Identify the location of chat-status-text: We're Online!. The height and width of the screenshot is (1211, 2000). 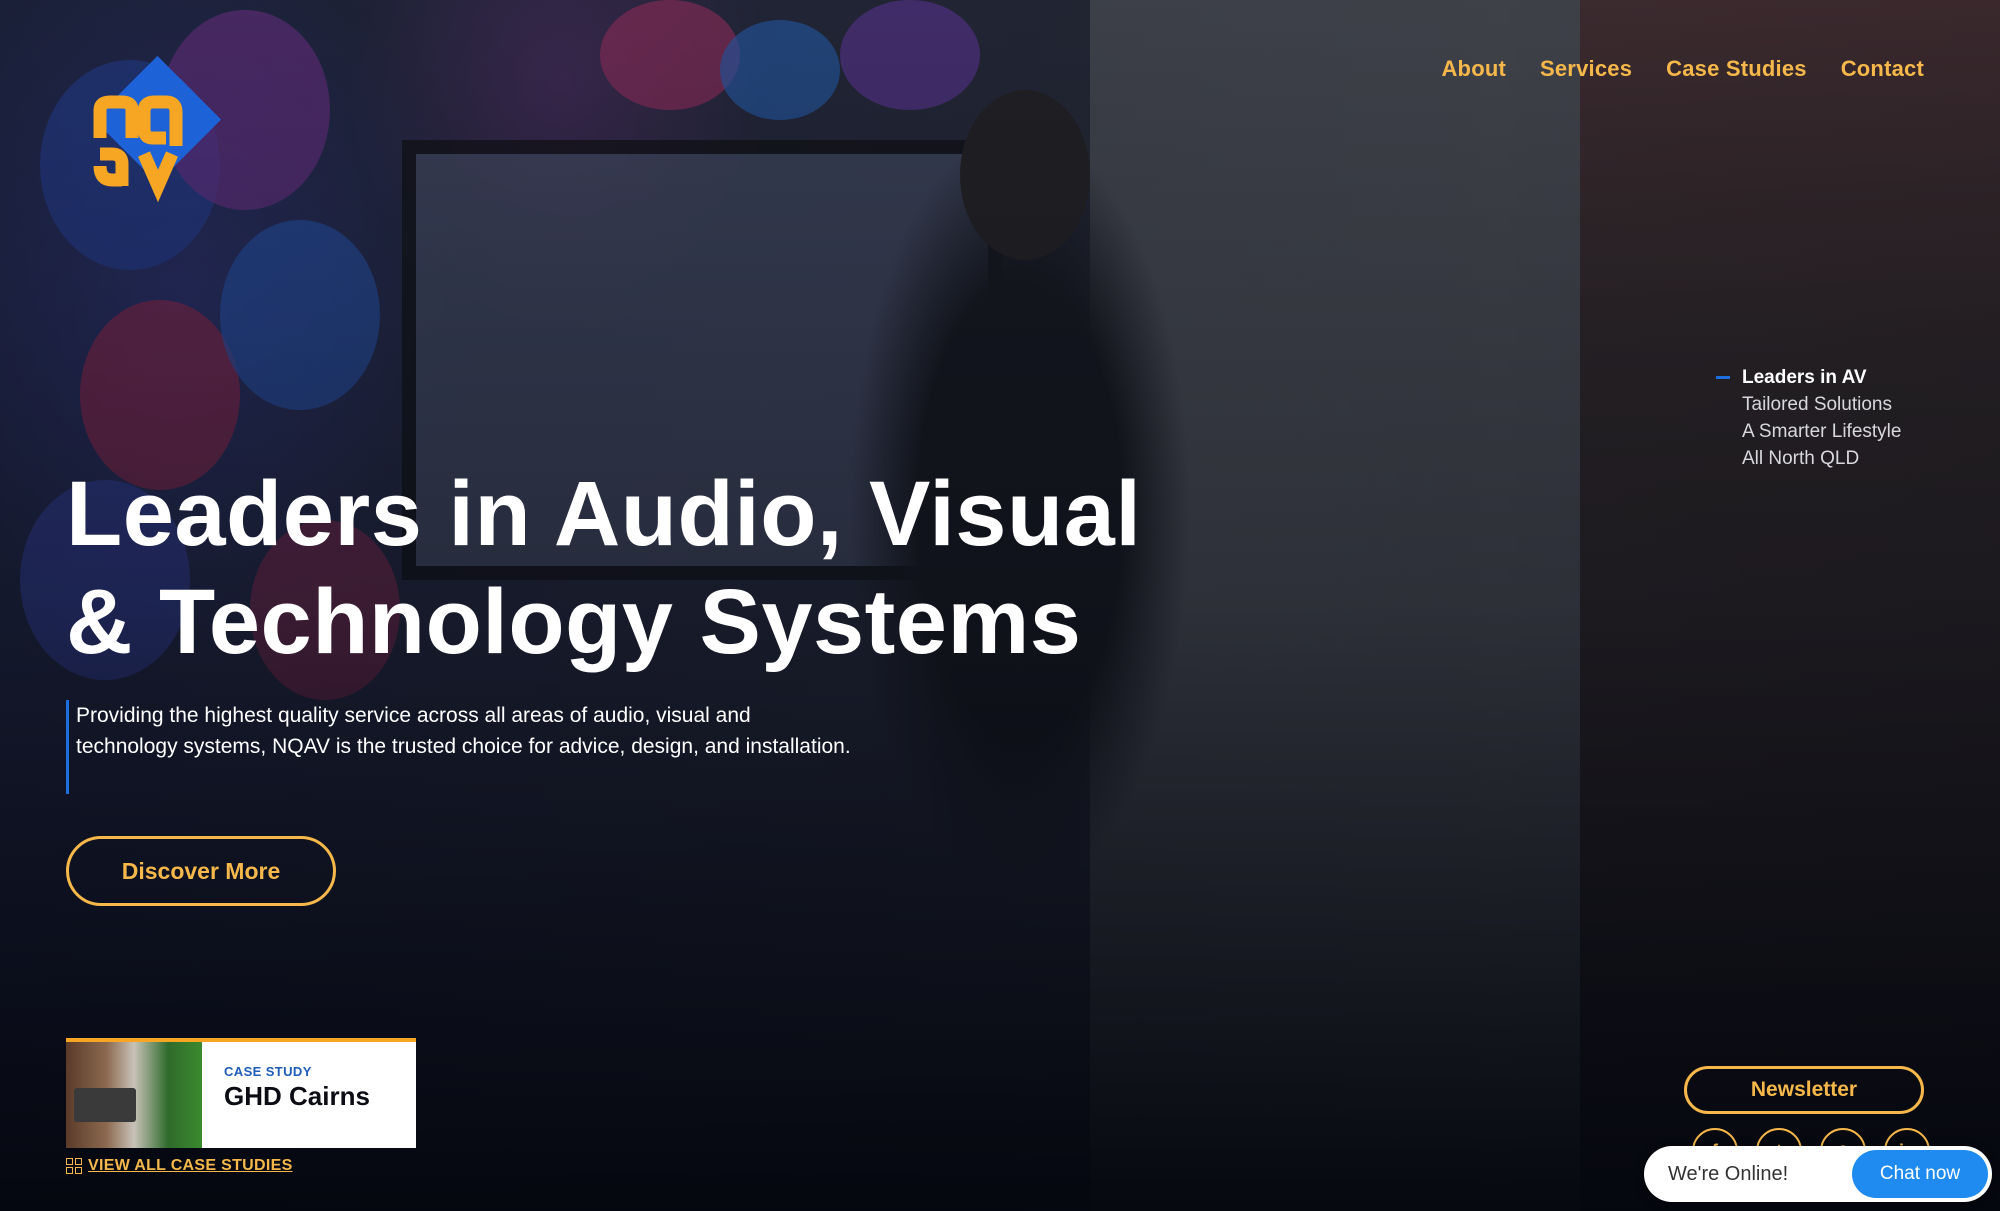
(1728, 1173).